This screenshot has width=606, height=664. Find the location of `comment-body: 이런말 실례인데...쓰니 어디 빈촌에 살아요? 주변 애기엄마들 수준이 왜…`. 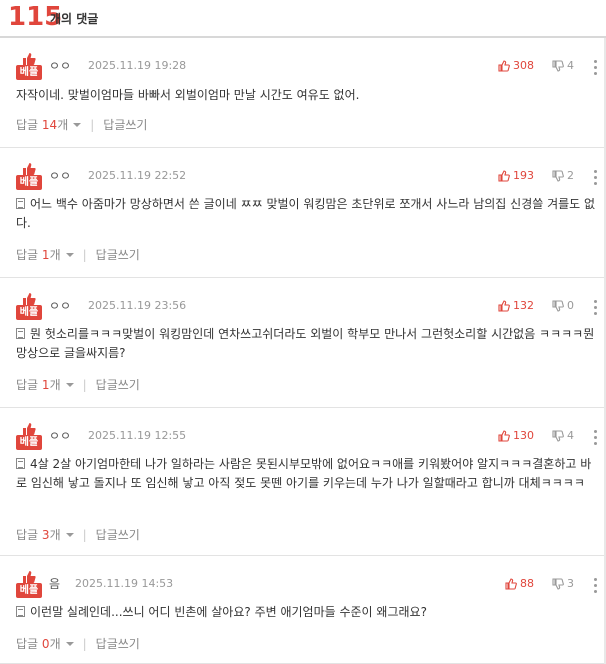

comment-body: 이런말 실례인데...쓰니 어디 빈촌에 살아요? 주변 애기엄마들 수준이 왜… is located at coordinates (228, 612).